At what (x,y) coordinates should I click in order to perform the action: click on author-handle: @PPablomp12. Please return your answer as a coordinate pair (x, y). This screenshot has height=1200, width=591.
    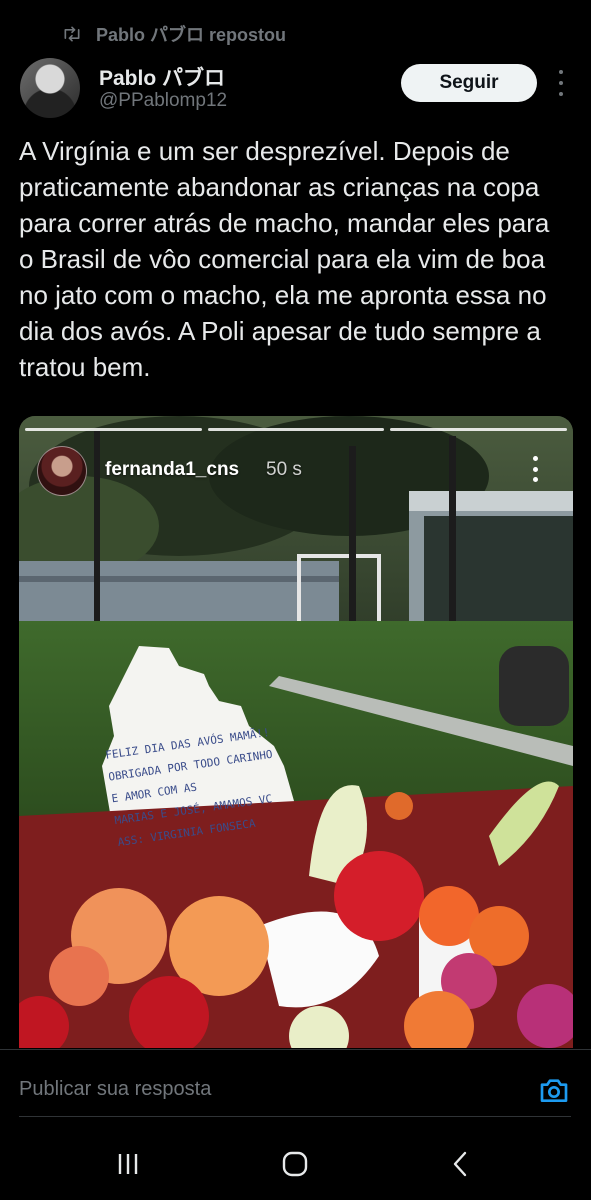
    Looking at the image, I should click on (163, 101).